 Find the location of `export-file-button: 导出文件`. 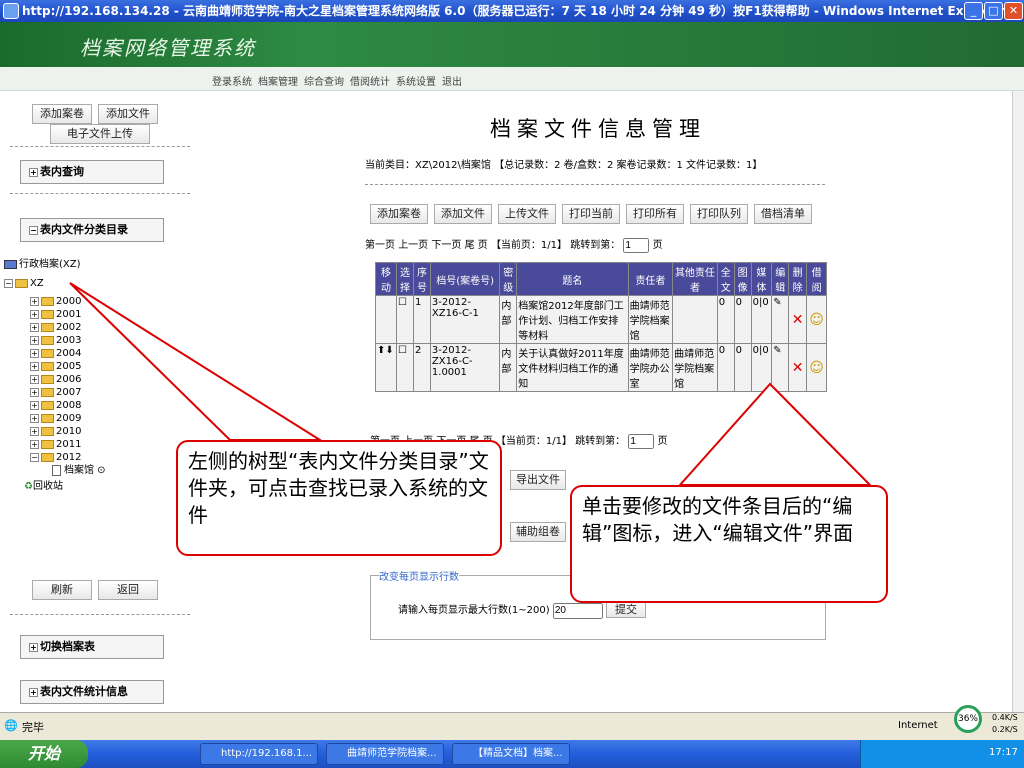

export-file-button: 导出文件 is located at coordinates (538, 480).